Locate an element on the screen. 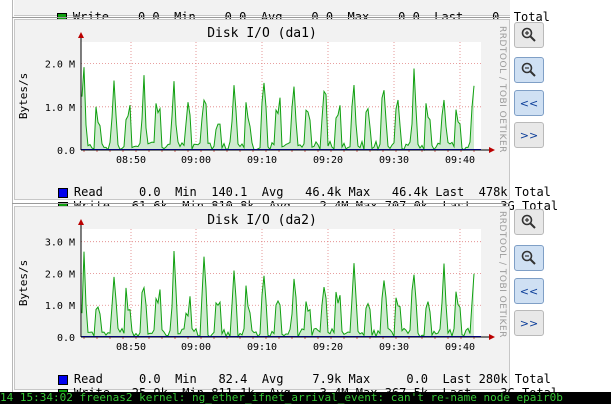 The width and height of the screenshot is (611, 414). left-frame is located at coordinates (6, 196).